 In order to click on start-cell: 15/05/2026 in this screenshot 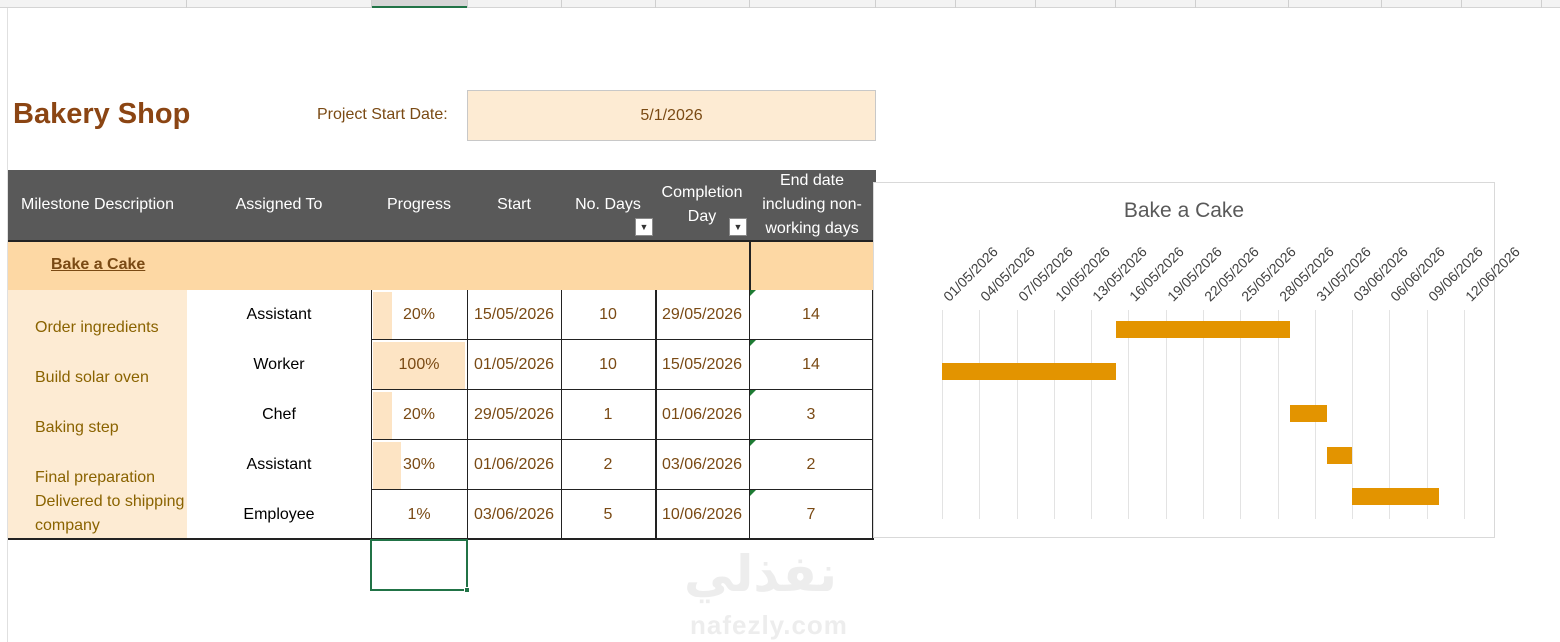, I will do `click(514, 315)`.